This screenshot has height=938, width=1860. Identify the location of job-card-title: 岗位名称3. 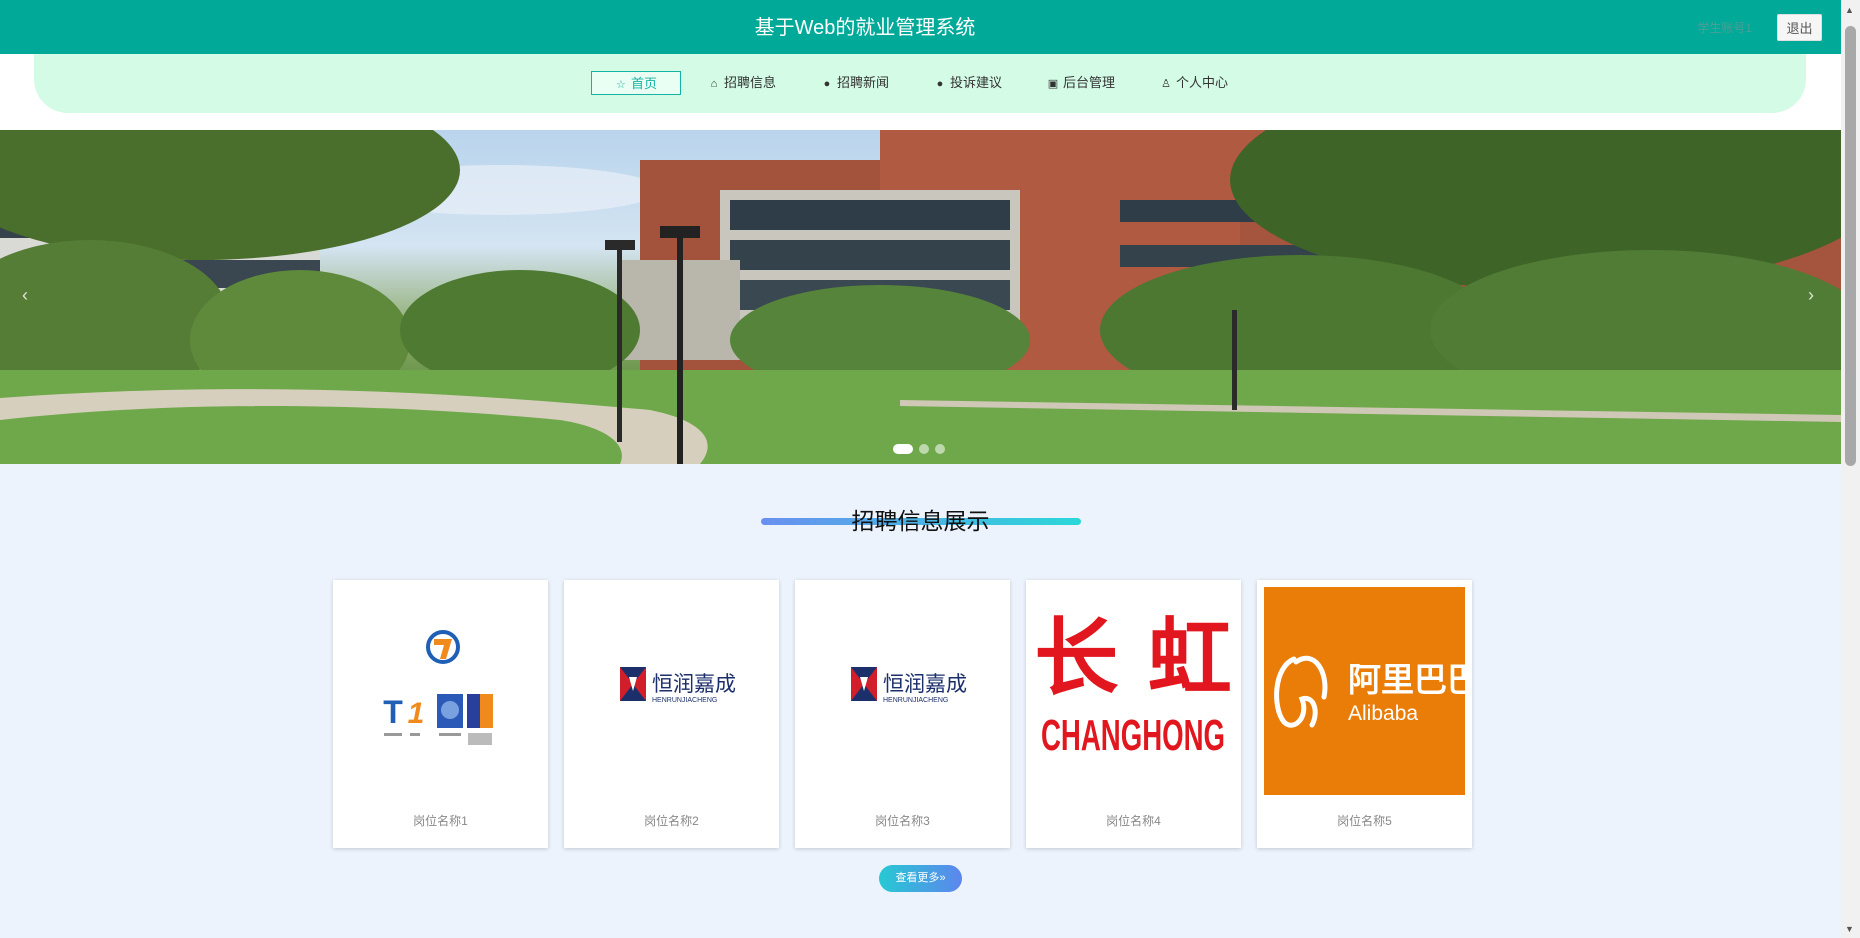
(902, 821).